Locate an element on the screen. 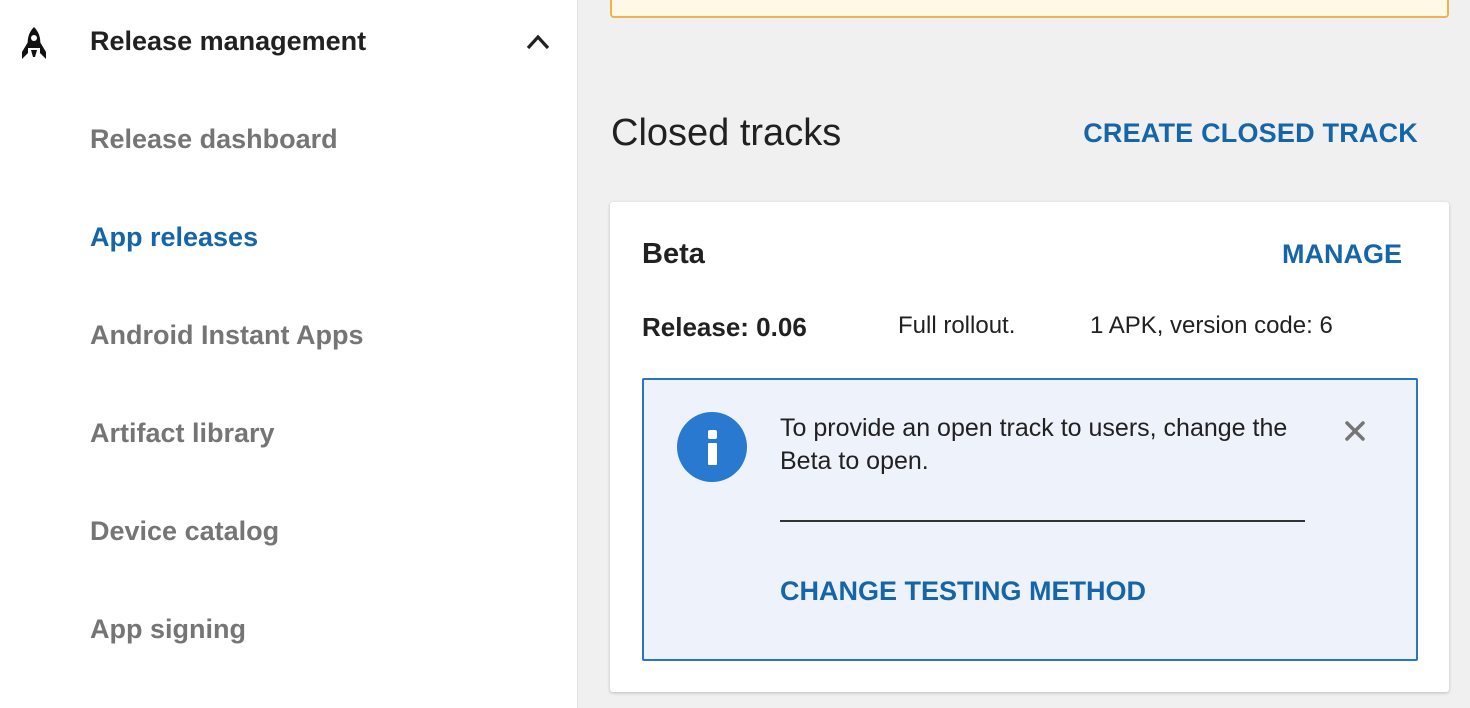  info-icon is located at coordinates (712, 447).